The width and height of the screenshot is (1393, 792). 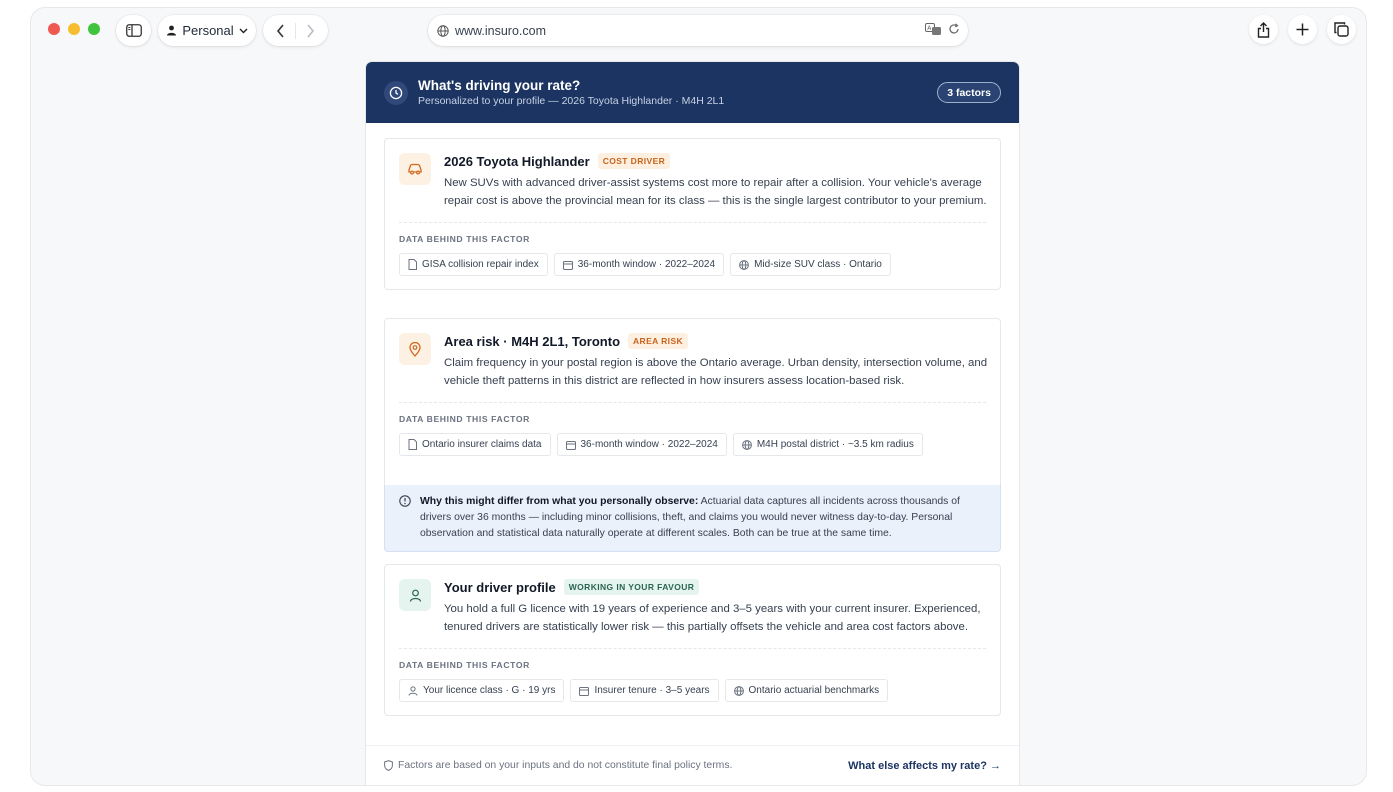 I want to click on tabs-icon, so click(x=1341, y=29).